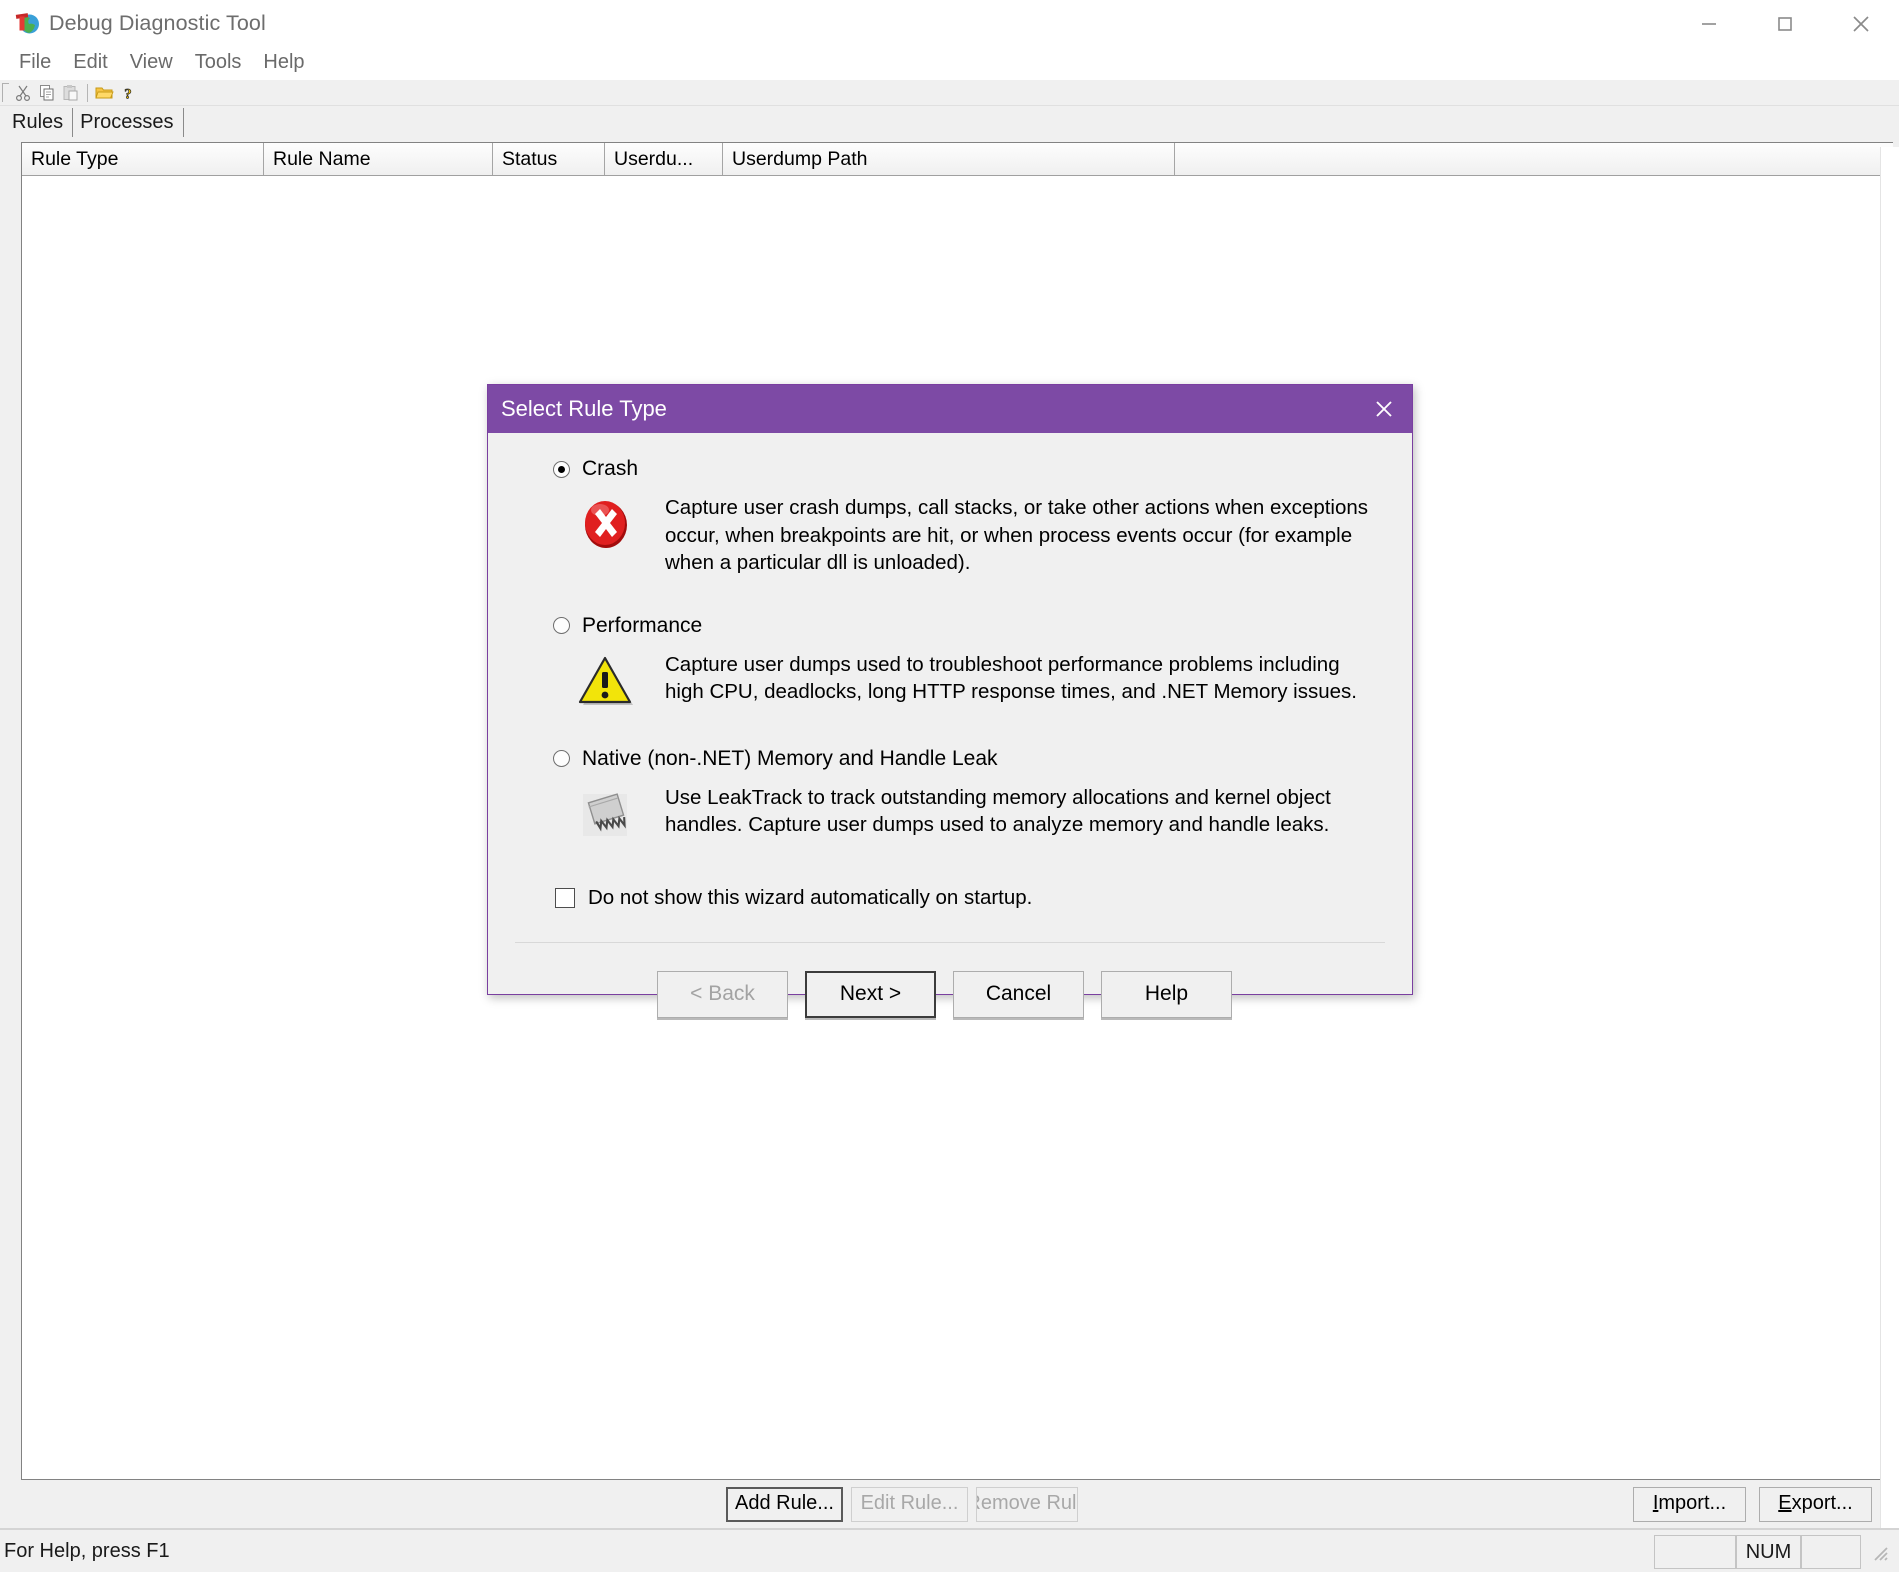  I want to click on maximize-button, so click(1785, 23).